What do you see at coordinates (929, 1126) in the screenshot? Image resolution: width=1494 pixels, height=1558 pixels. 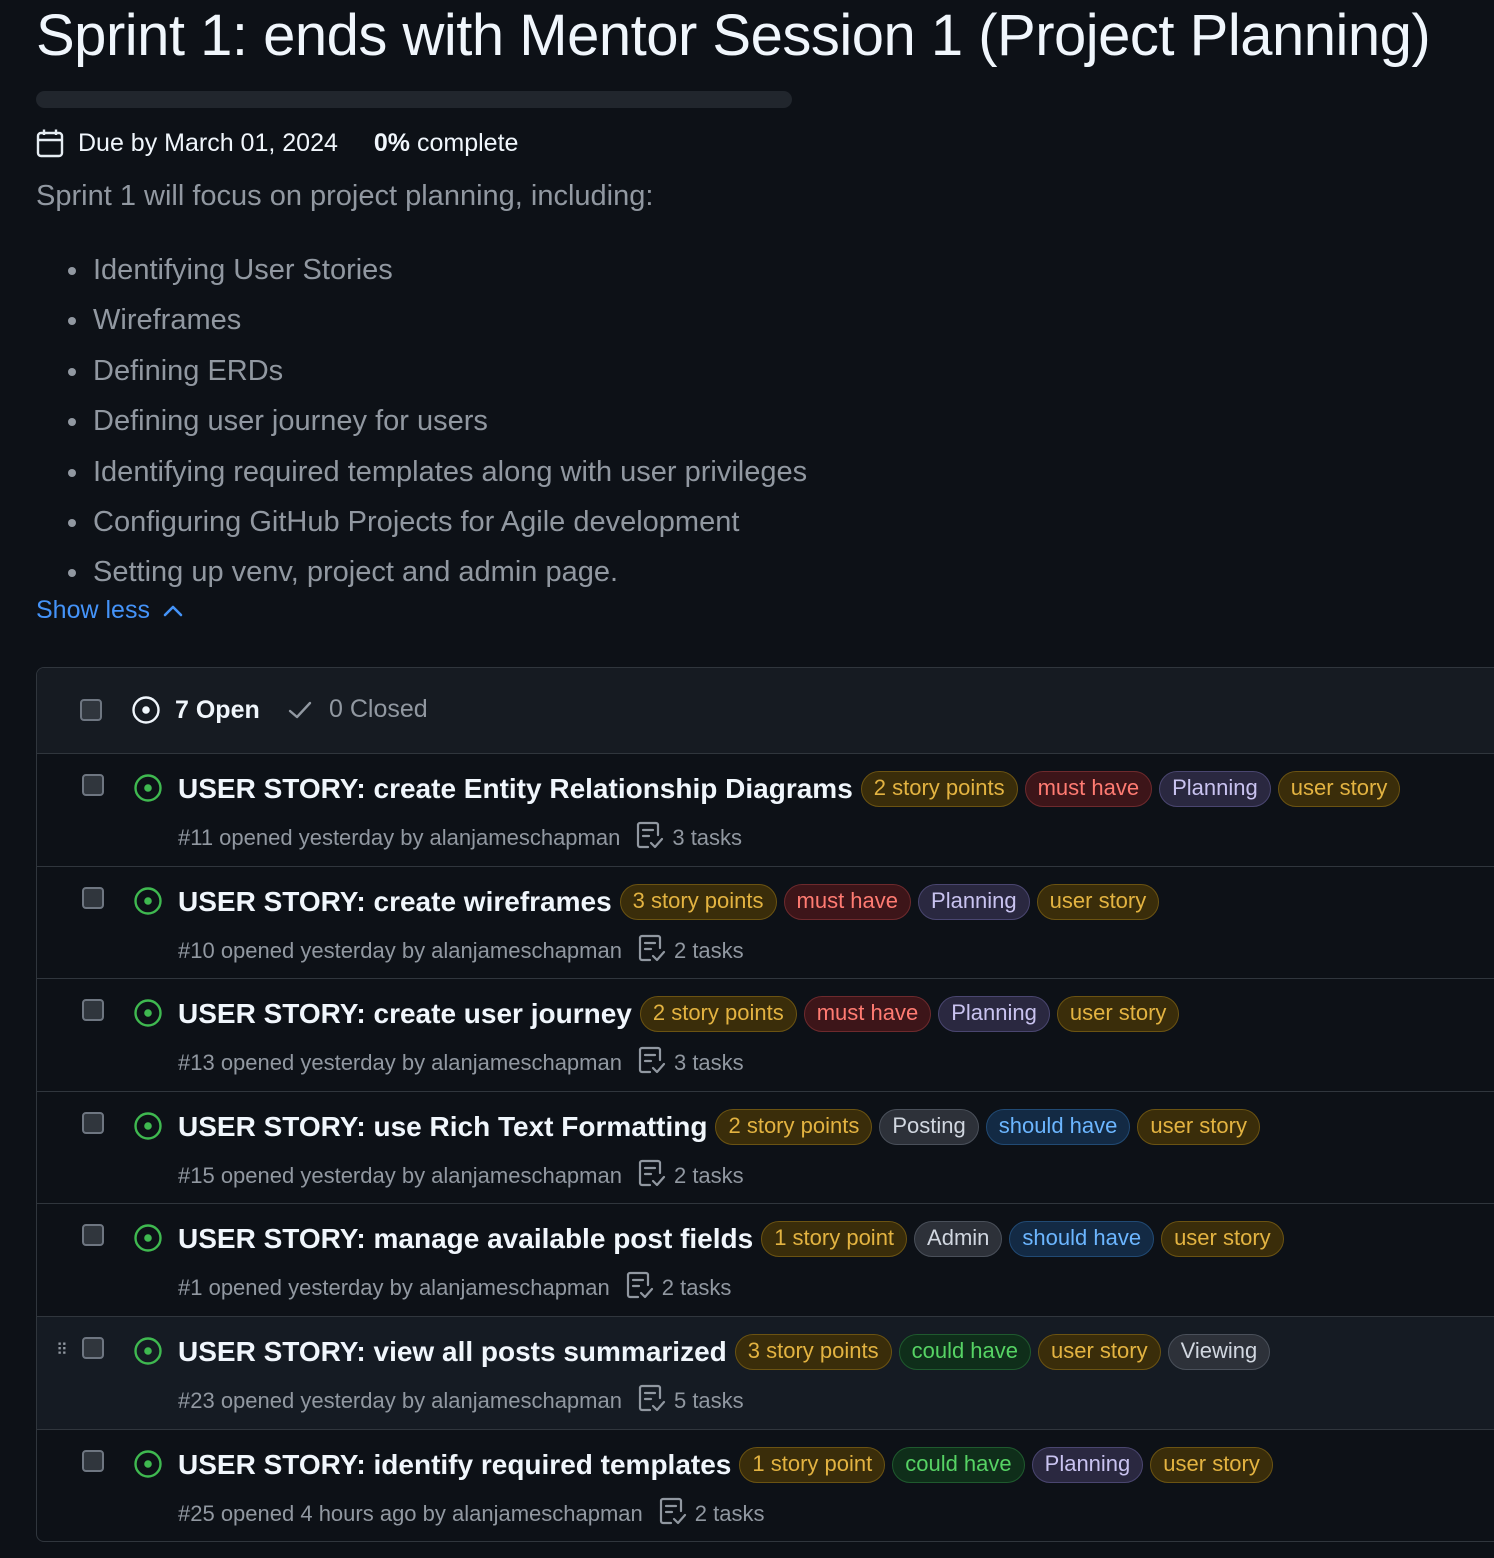 I see `issue-label: Posting` at bounding box center [929, 1126].